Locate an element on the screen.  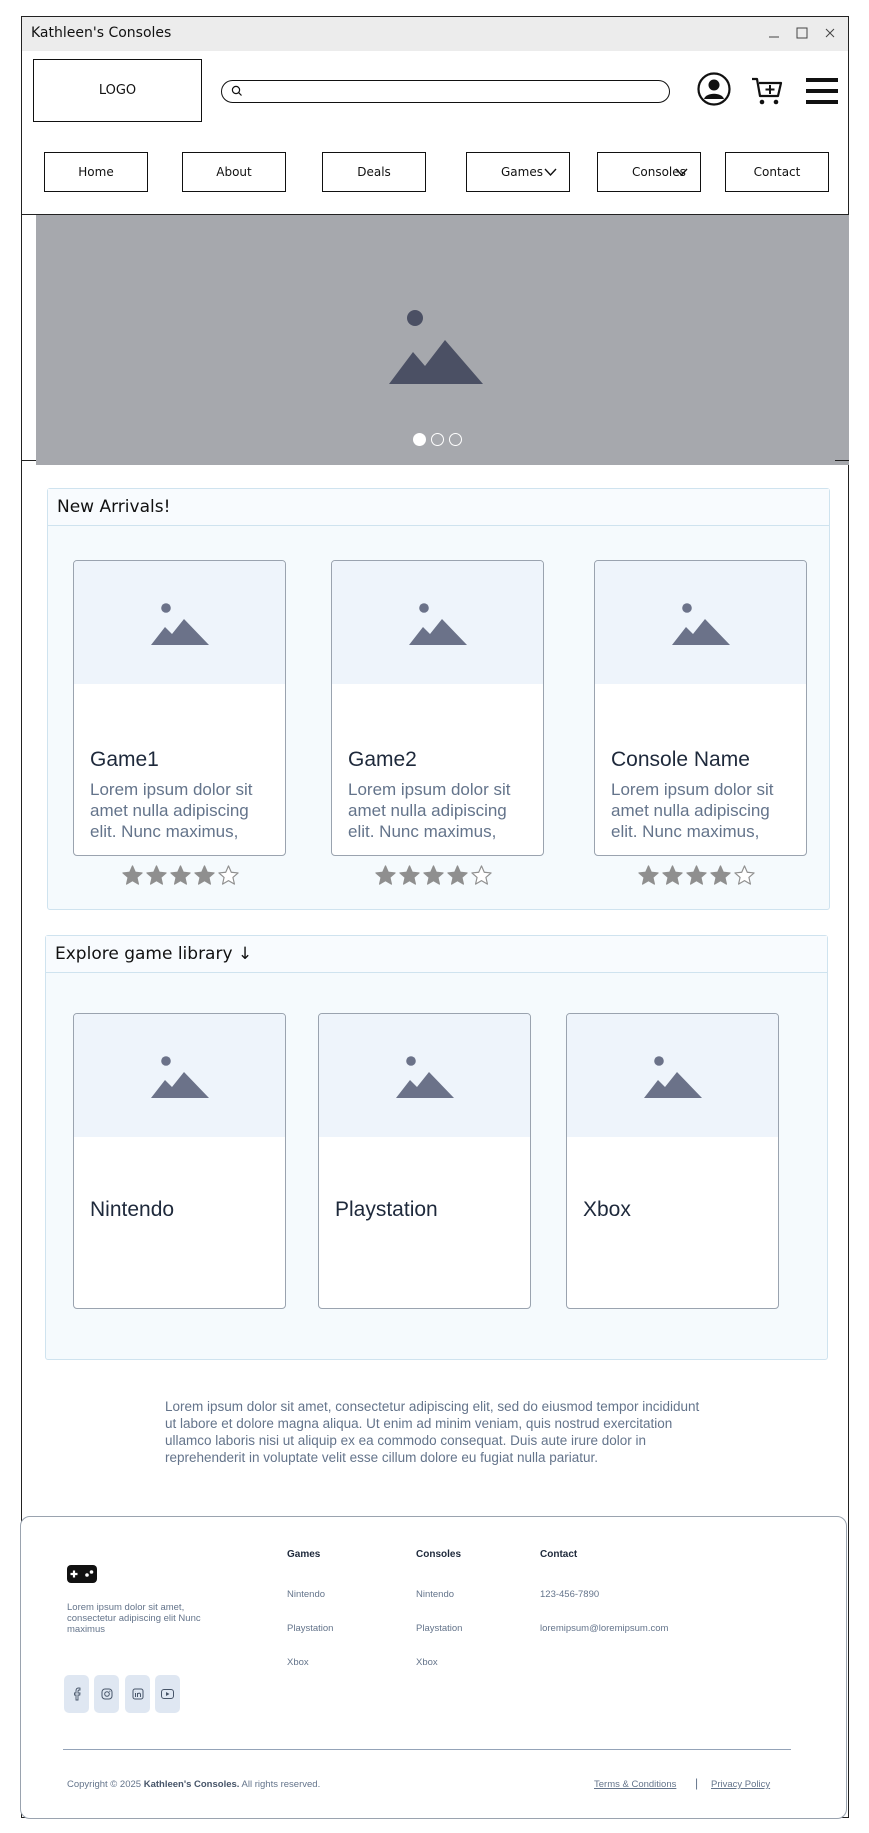
product-name: Game2 is located at coordinates (382, 759).